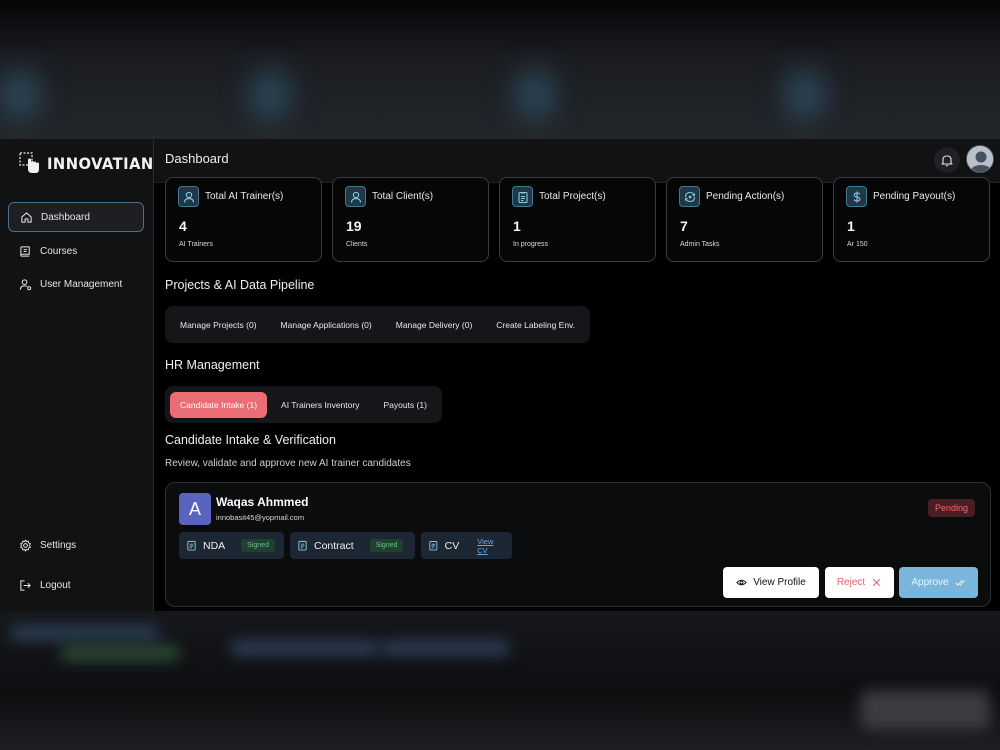 This screenshot has height=750, width=1000. I want to click on stat-value: 4, so click(183, 226).